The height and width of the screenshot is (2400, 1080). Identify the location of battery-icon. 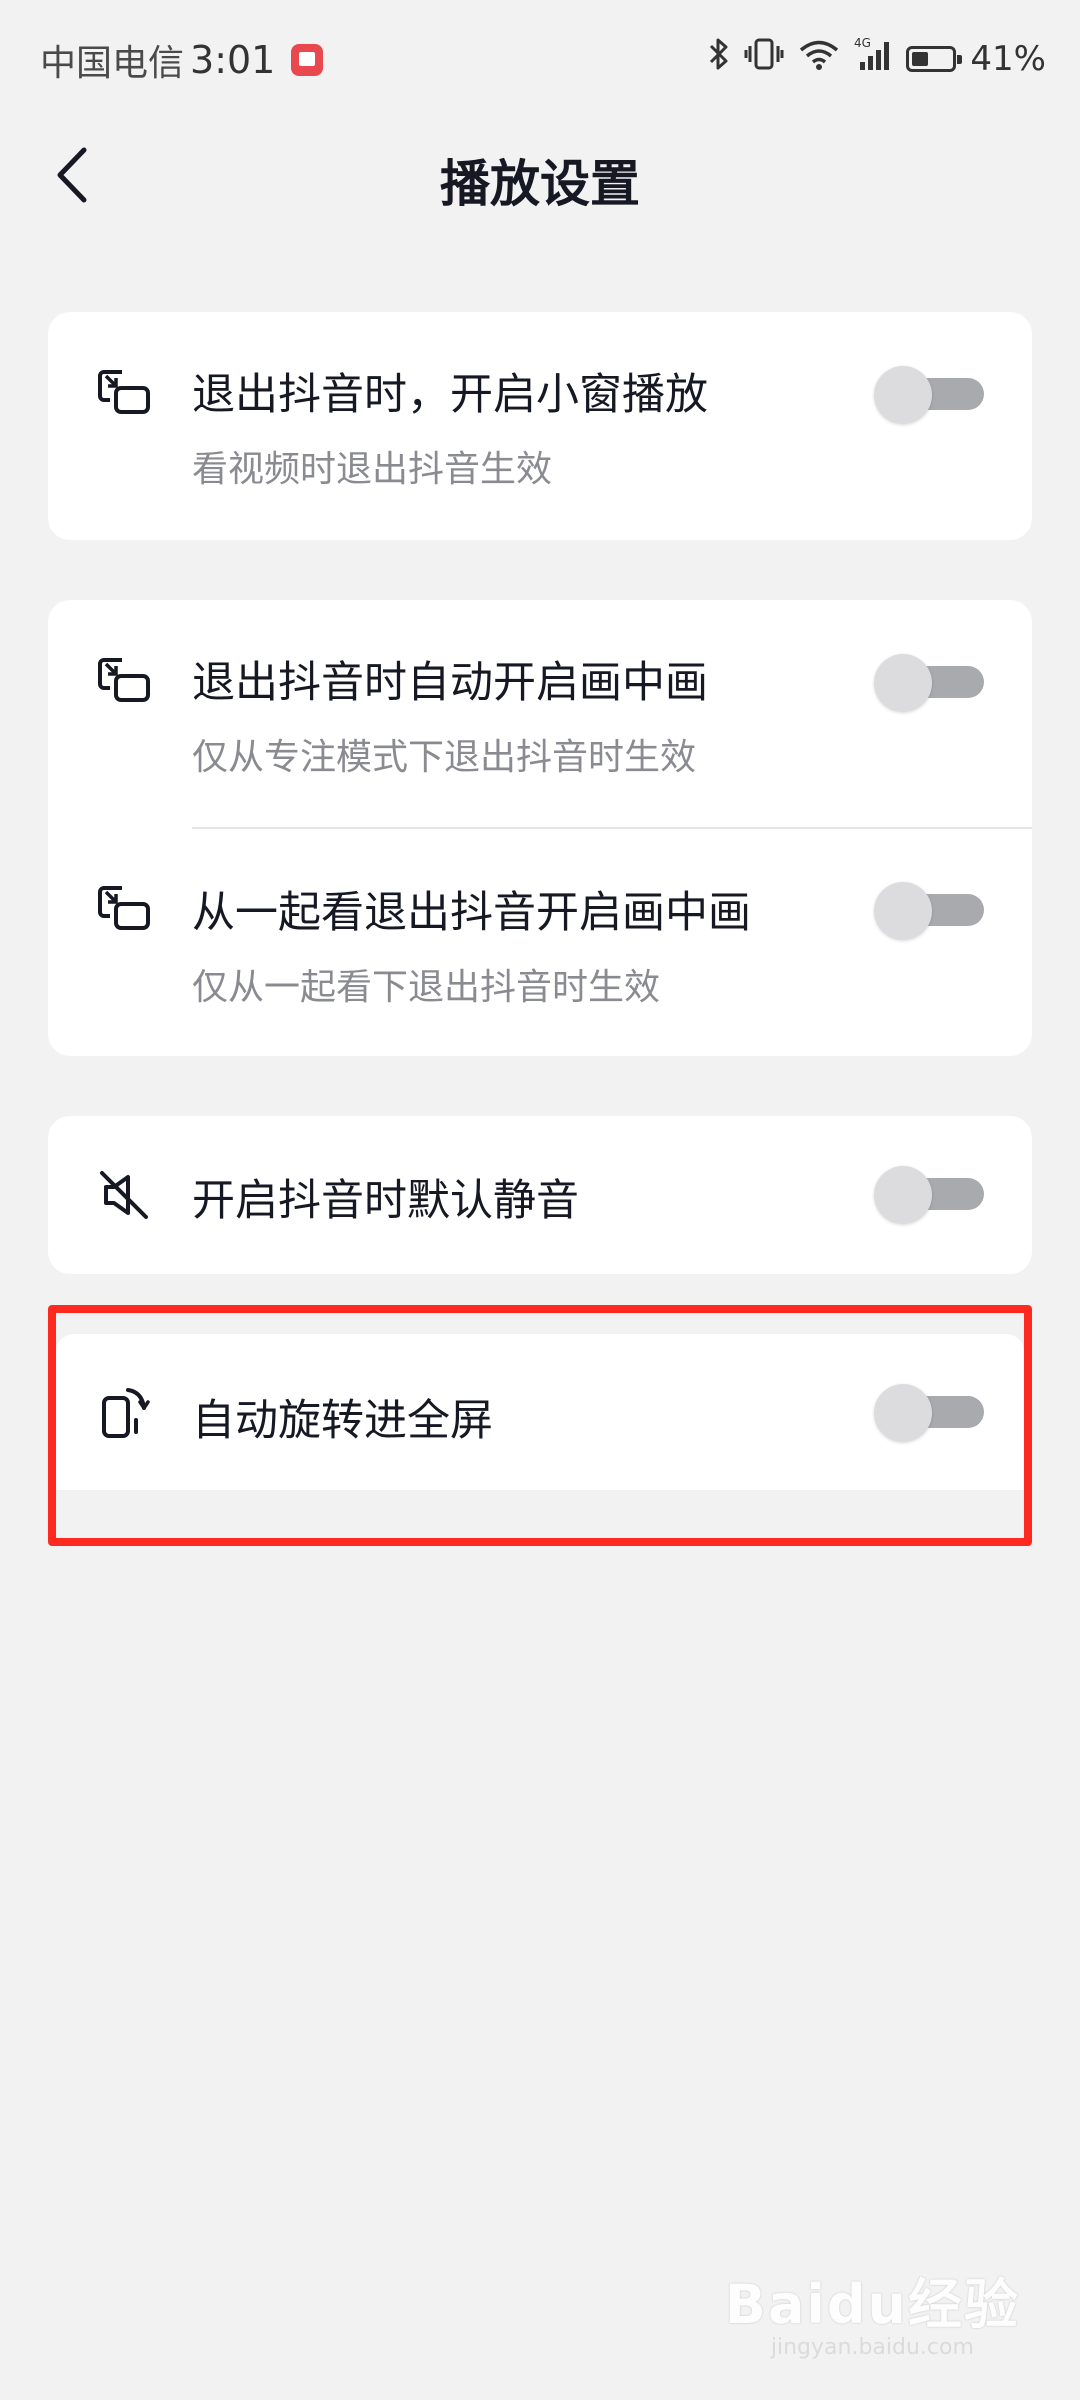
(934, 58).